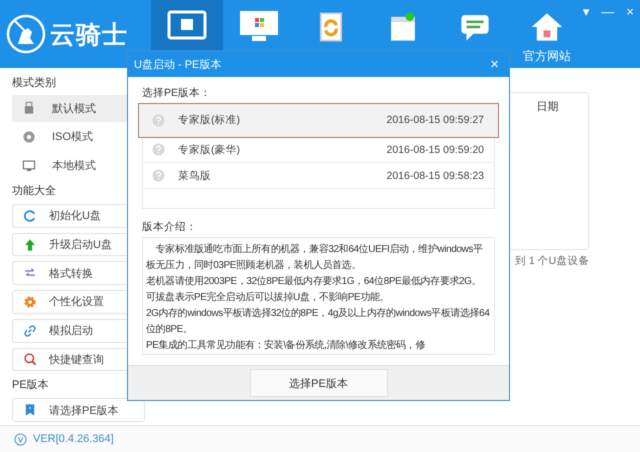 The height and width of the screenshot is (452, 640). Describe the element at coordinates (34, 83) in the screenshot. I see `section-title: 模式类别` at that location.